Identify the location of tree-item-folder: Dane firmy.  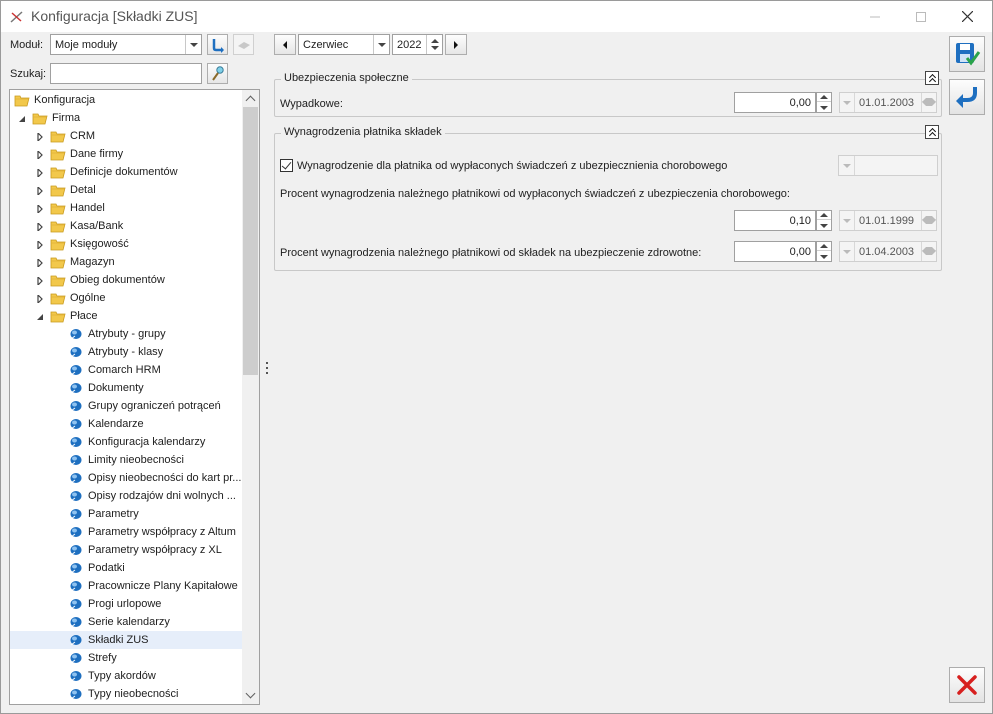
(126, 154).